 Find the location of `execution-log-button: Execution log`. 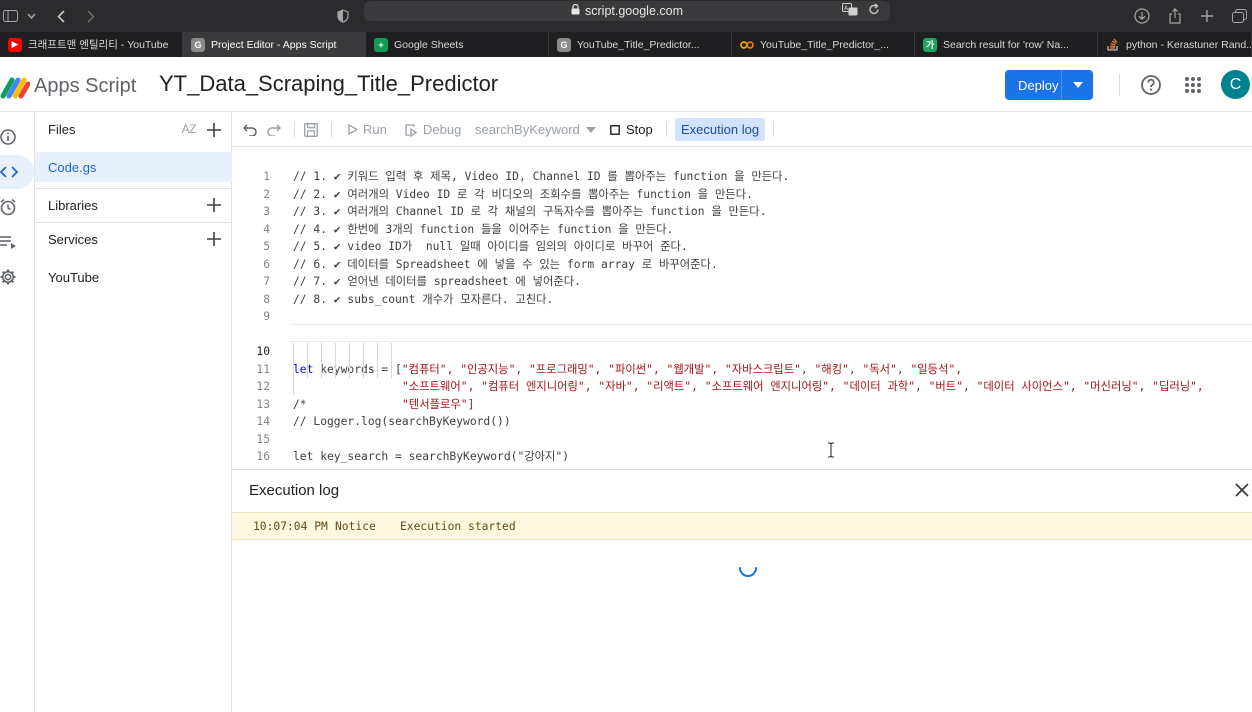

execution-log-button: Execution log is located at coordinates (720, 129).